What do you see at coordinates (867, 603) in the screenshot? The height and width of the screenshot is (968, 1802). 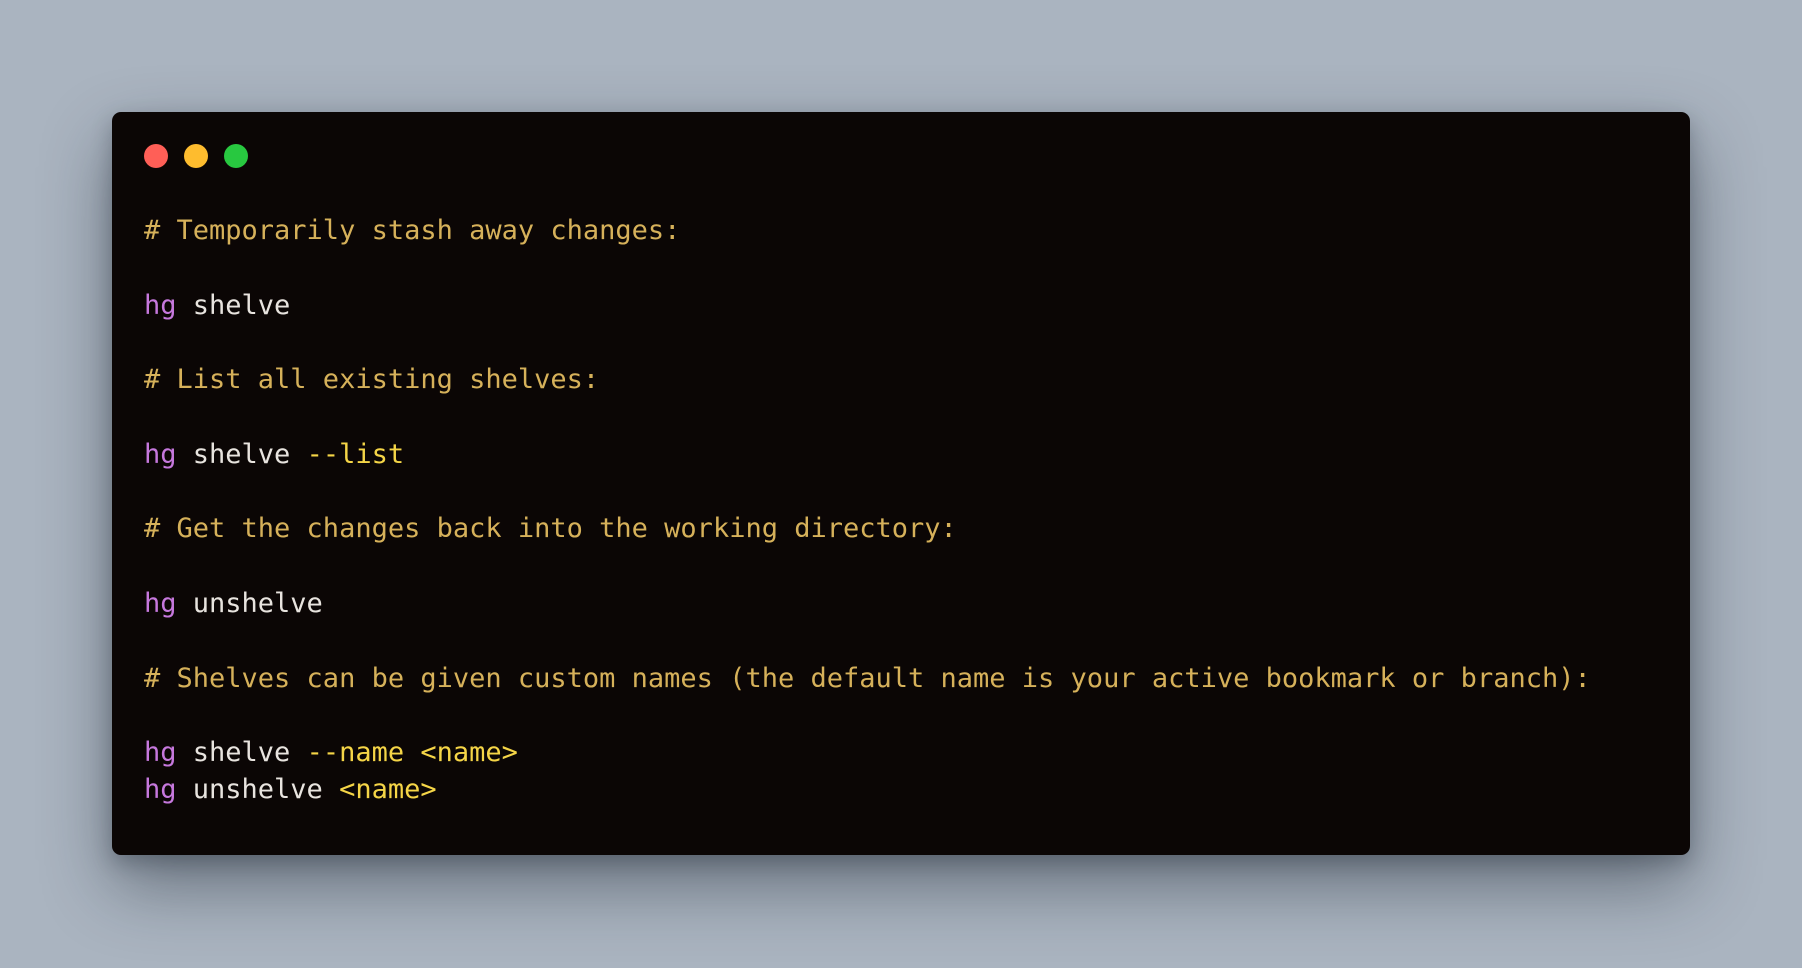 I see `code-line: hg unshelve` at bounding box center [867, 603].